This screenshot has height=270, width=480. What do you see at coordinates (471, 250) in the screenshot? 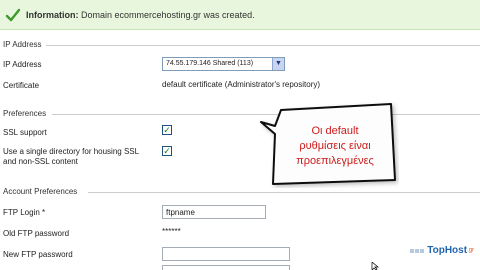
I see `logo-tld: .gr` at bounding box center [471, 250].